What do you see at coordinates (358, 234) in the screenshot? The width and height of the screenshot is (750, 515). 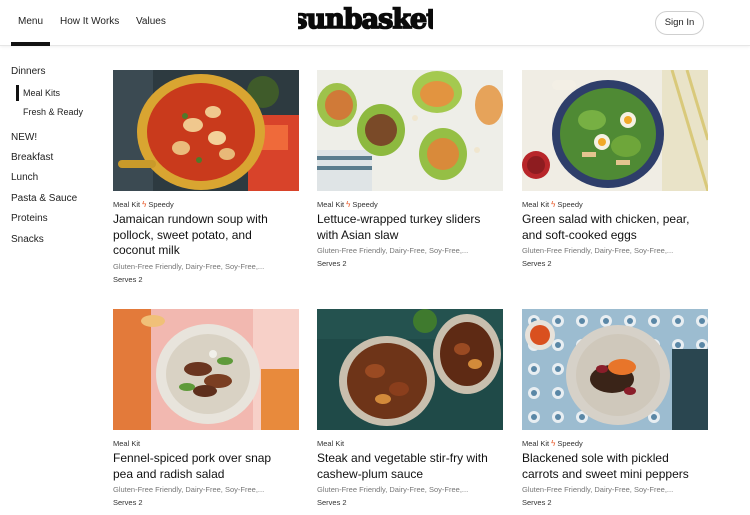 I see `recipe-title-line: with Asian slaw` at bounding box center [358, 234].